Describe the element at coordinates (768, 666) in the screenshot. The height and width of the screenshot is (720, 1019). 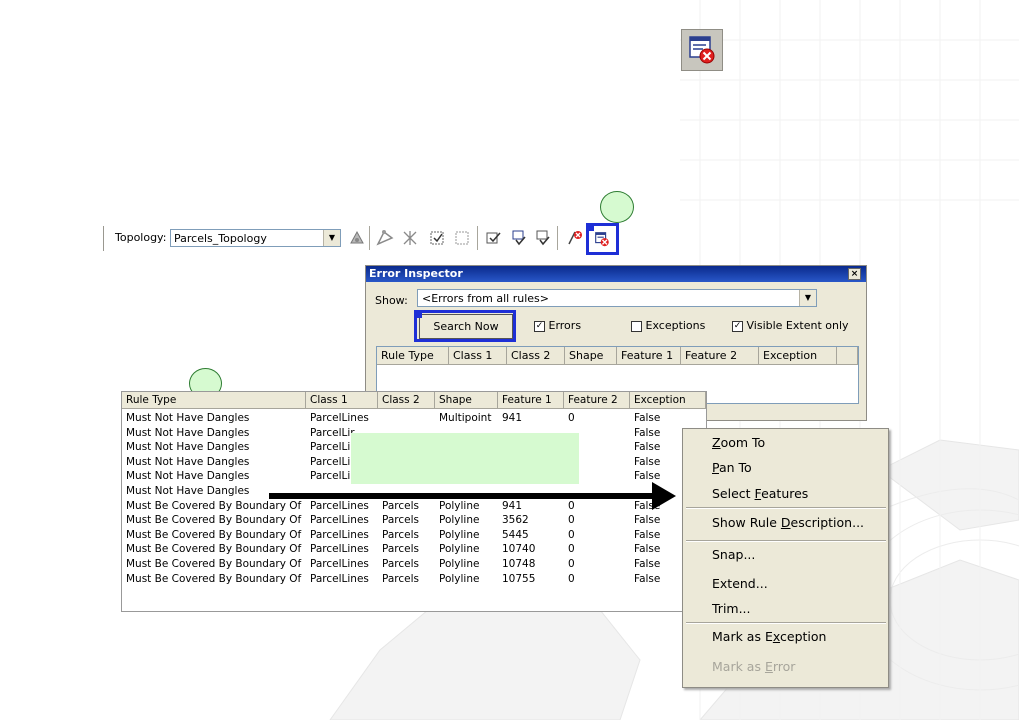
I see `mnemonic: E` at that location.